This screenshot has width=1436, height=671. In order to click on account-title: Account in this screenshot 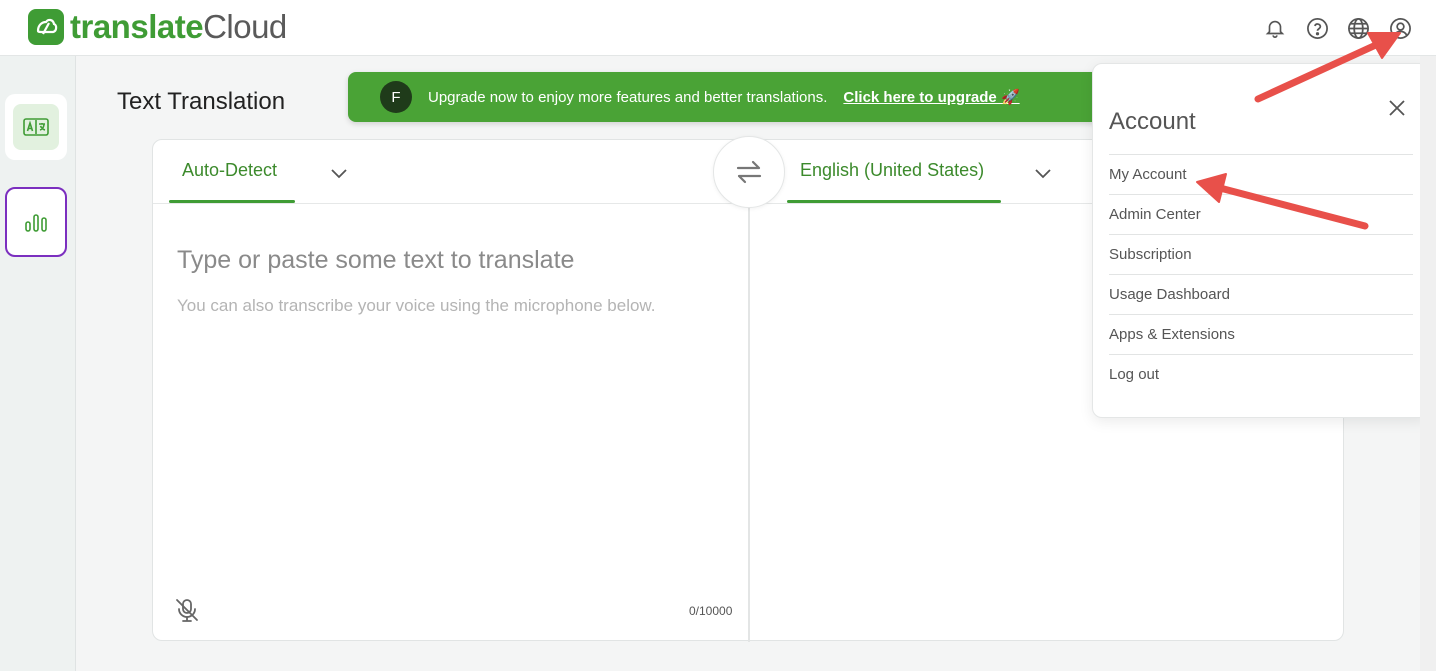, I will do `click(1152, 121)`.